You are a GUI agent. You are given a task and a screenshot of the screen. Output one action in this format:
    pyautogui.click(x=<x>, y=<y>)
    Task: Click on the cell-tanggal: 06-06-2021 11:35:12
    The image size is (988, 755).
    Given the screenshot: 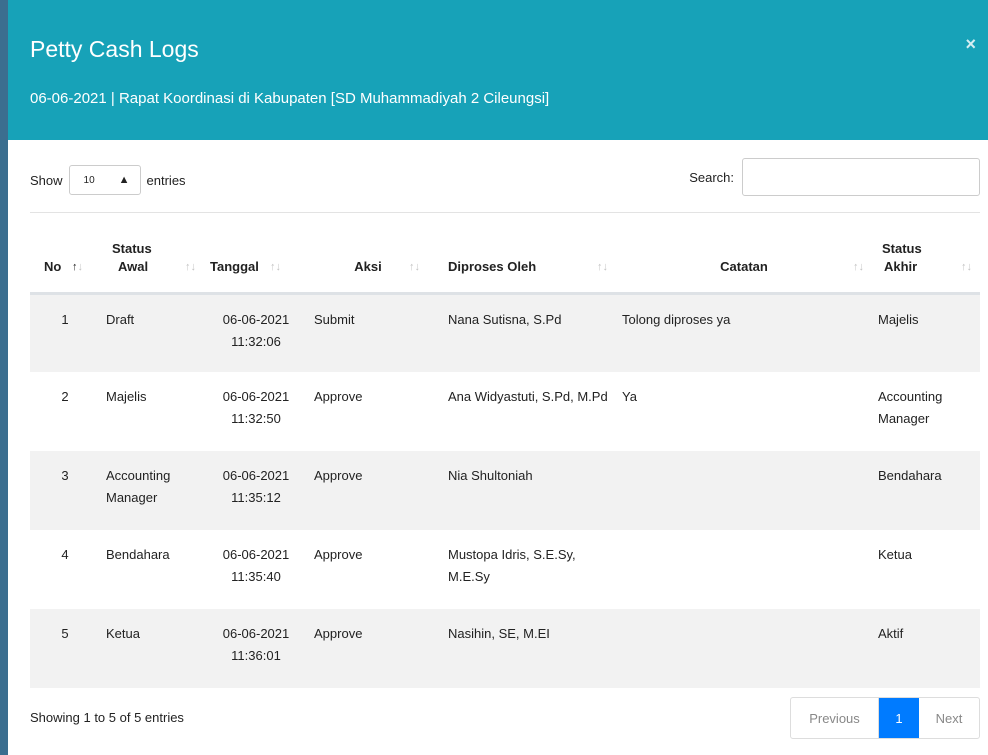 What is the action you would take?
    pyautogui.click(x=256, y=486)
    